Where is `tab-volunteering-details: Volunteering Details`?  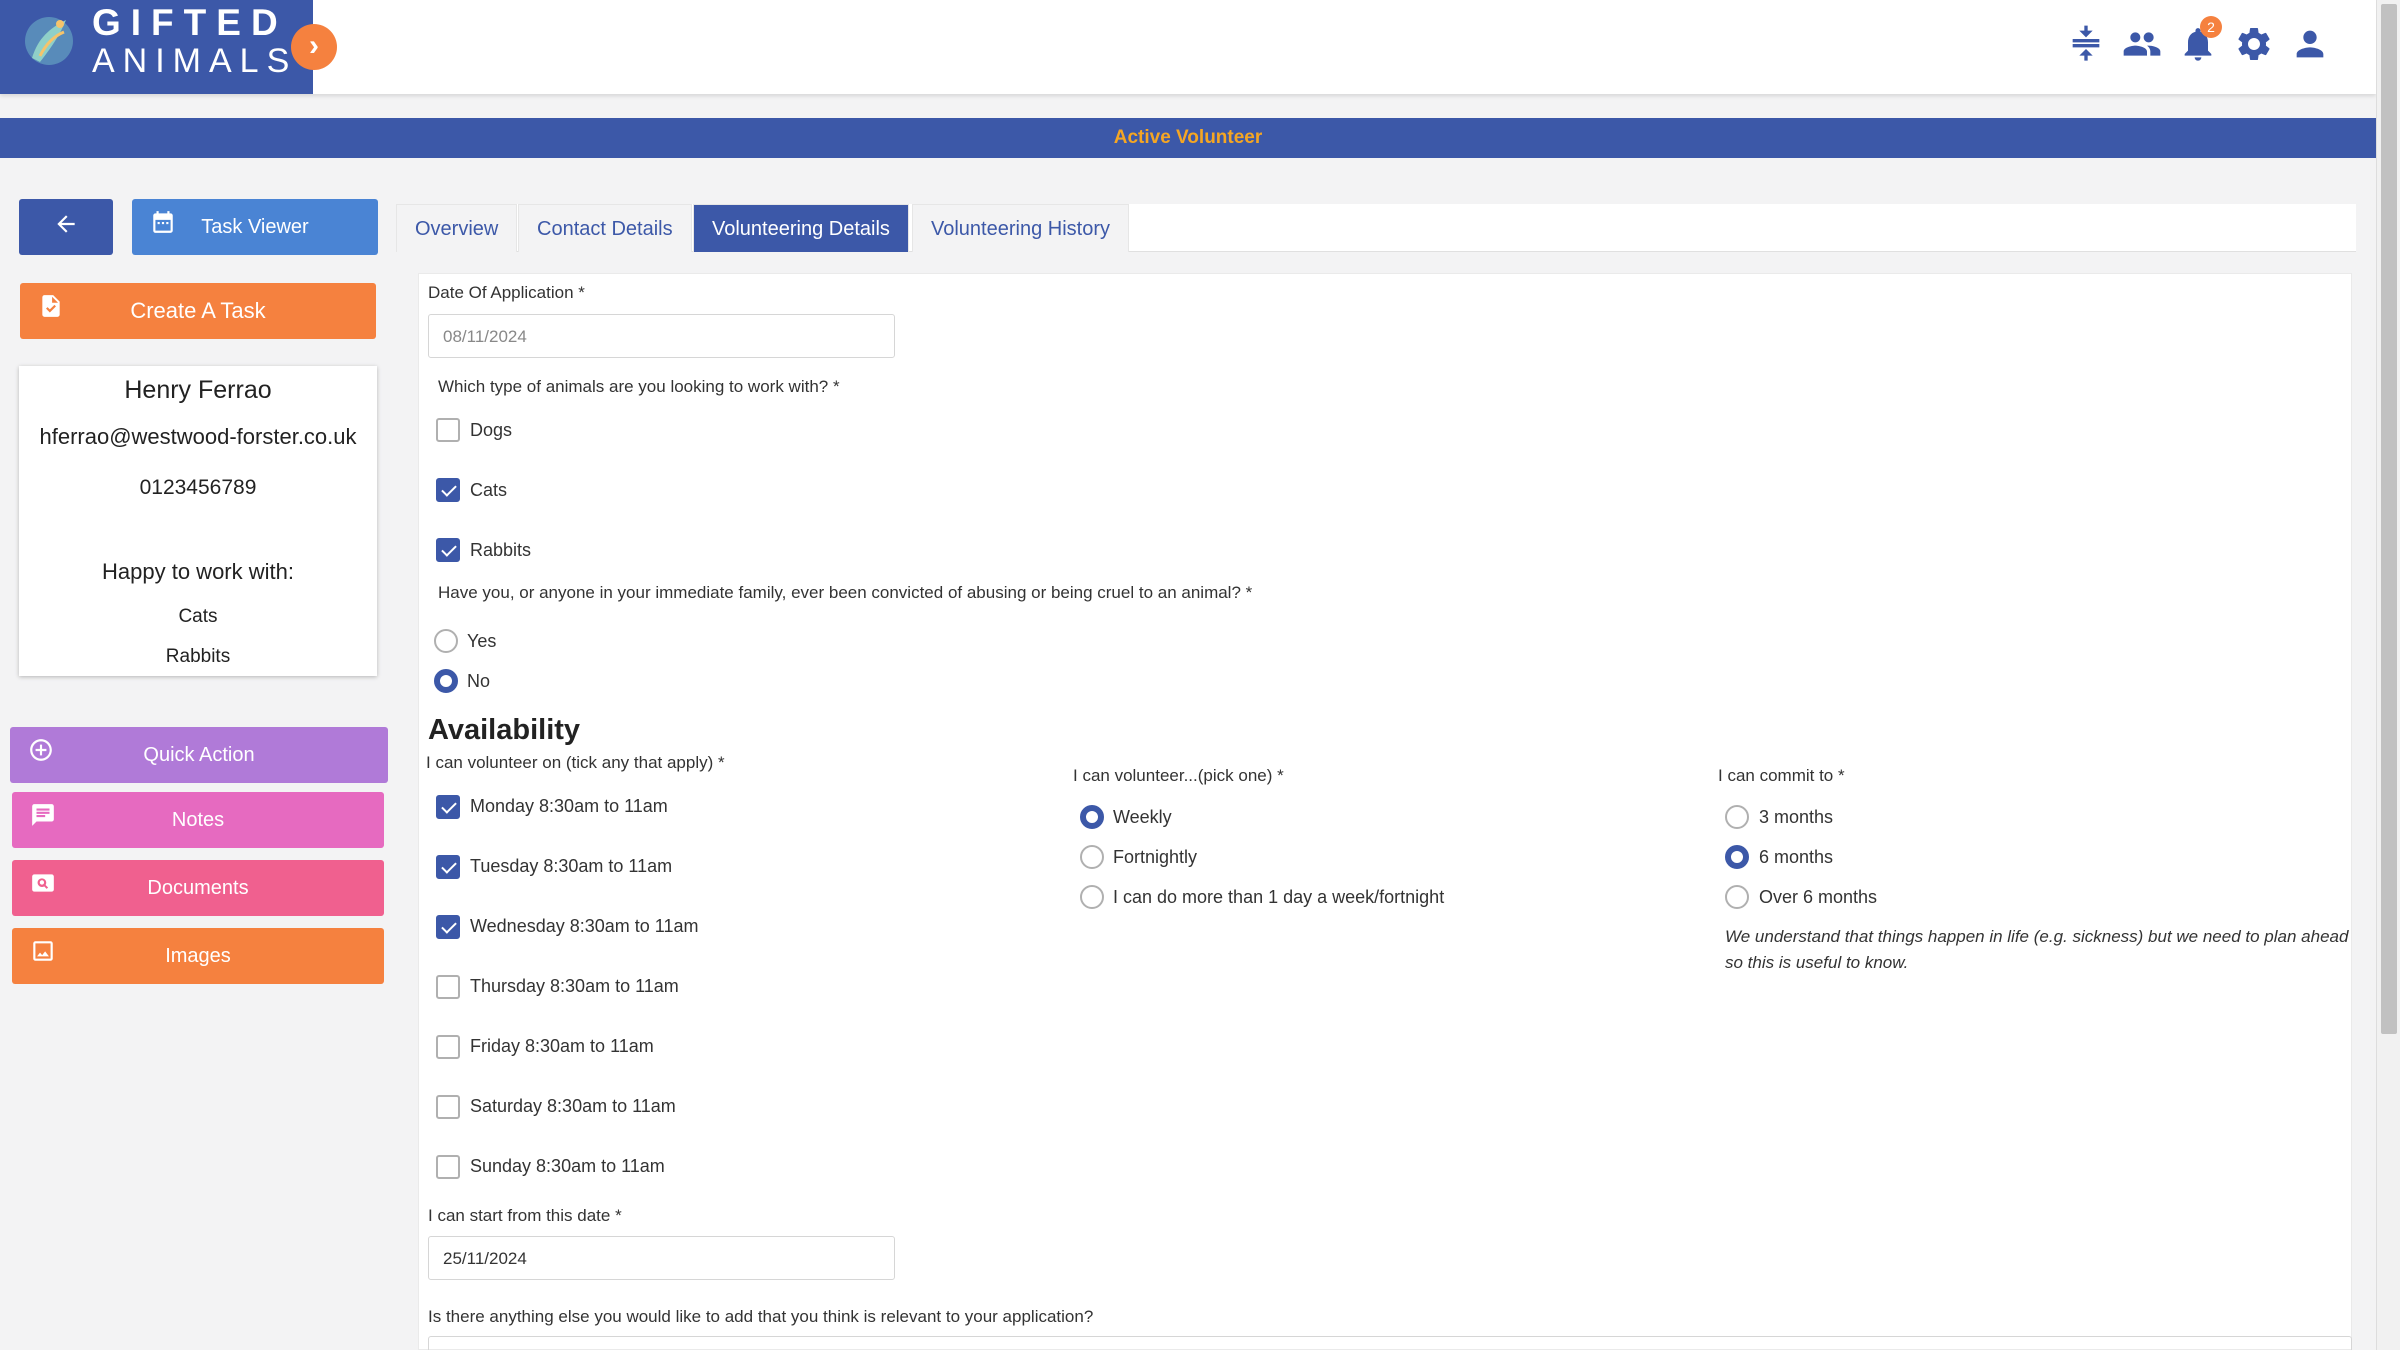 tab-volunteering-details: Volunteering Details is located at coordinates (801, 228).